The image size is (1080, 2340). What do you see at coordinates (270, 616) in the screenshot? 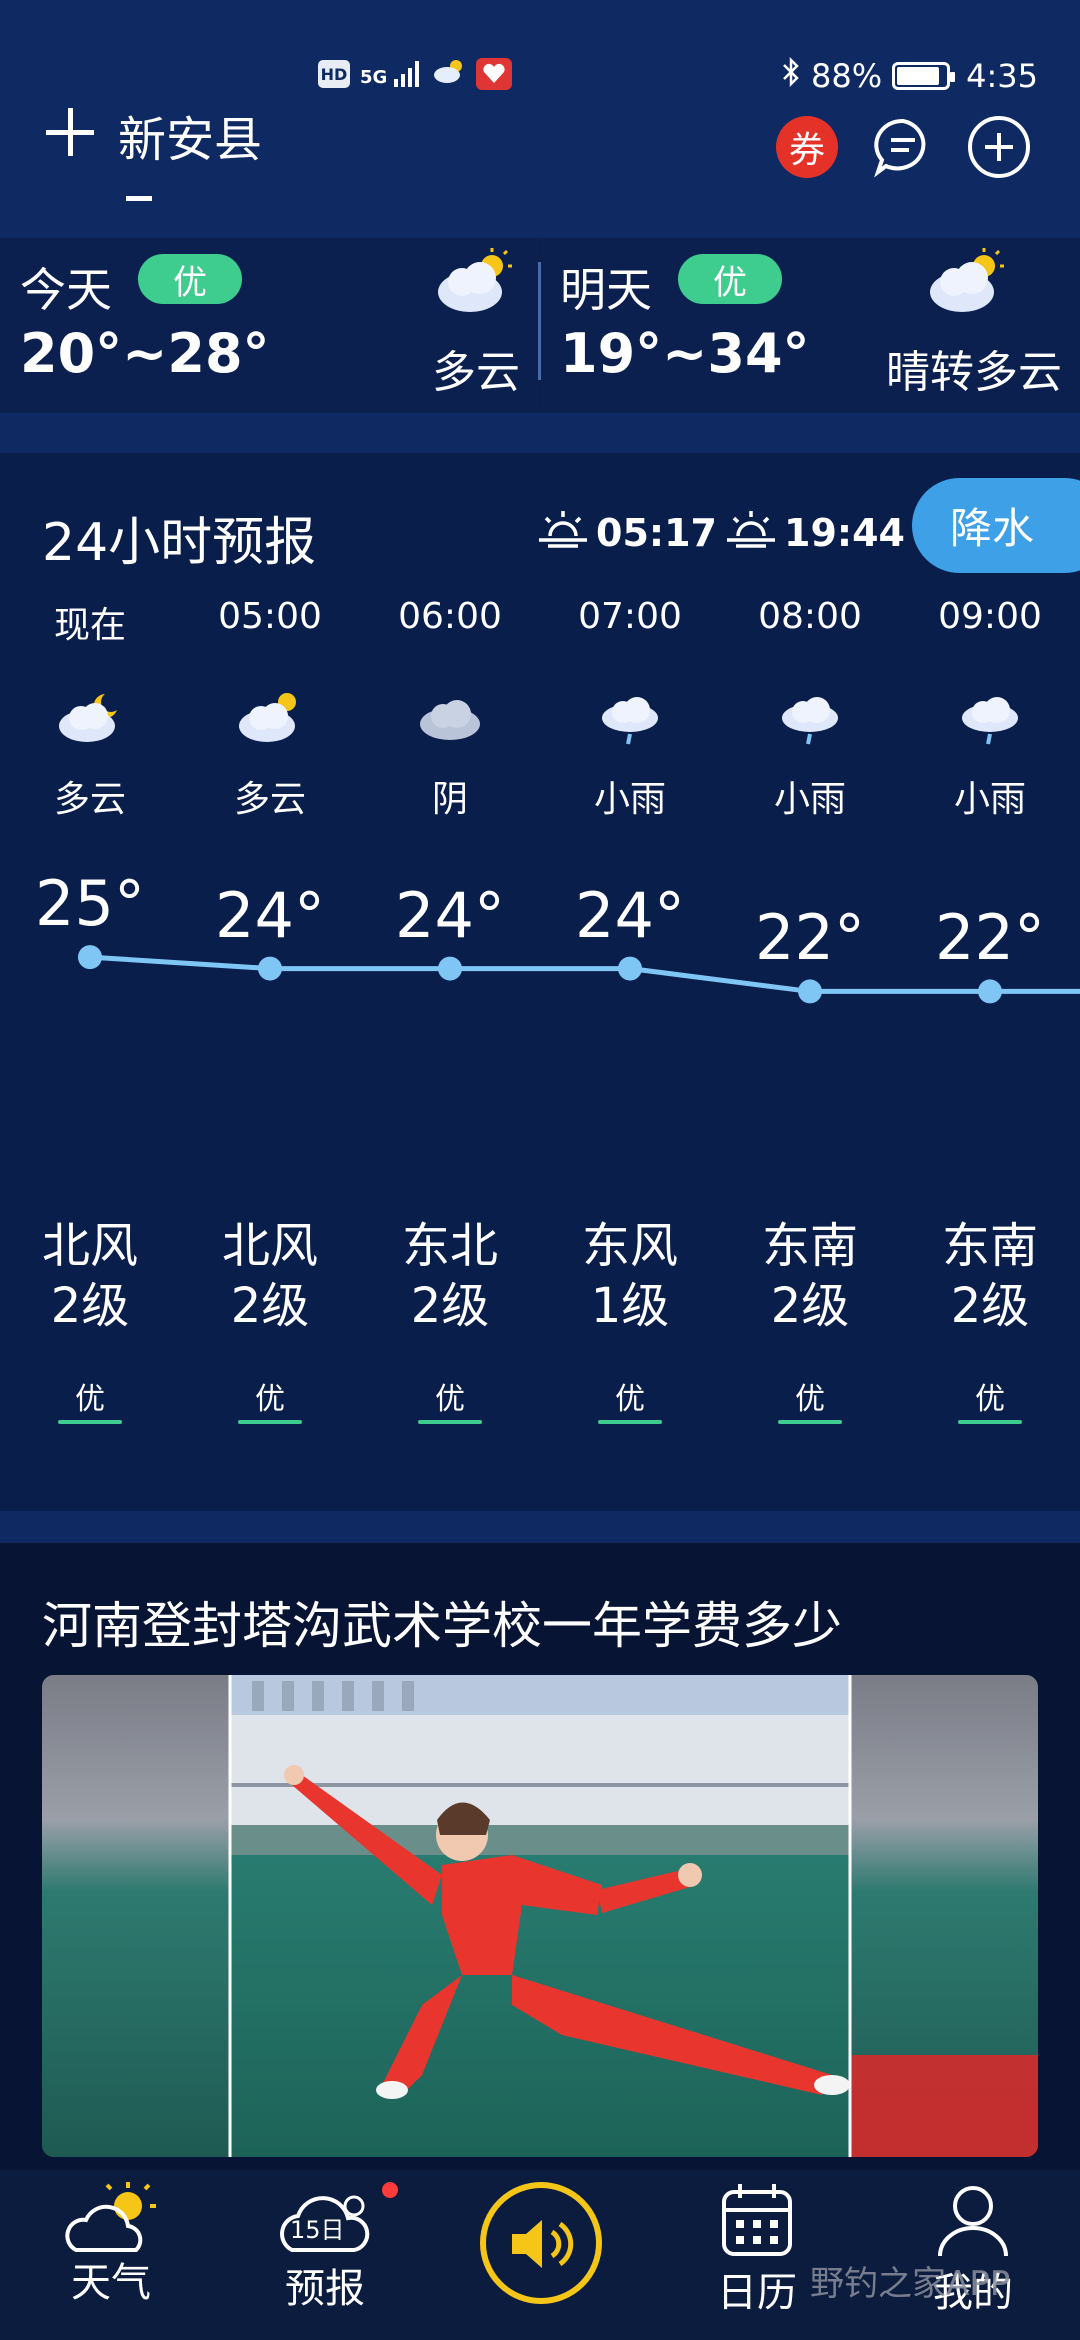
I see `hourly-time: 05:00` at bounding box center [270, 616].